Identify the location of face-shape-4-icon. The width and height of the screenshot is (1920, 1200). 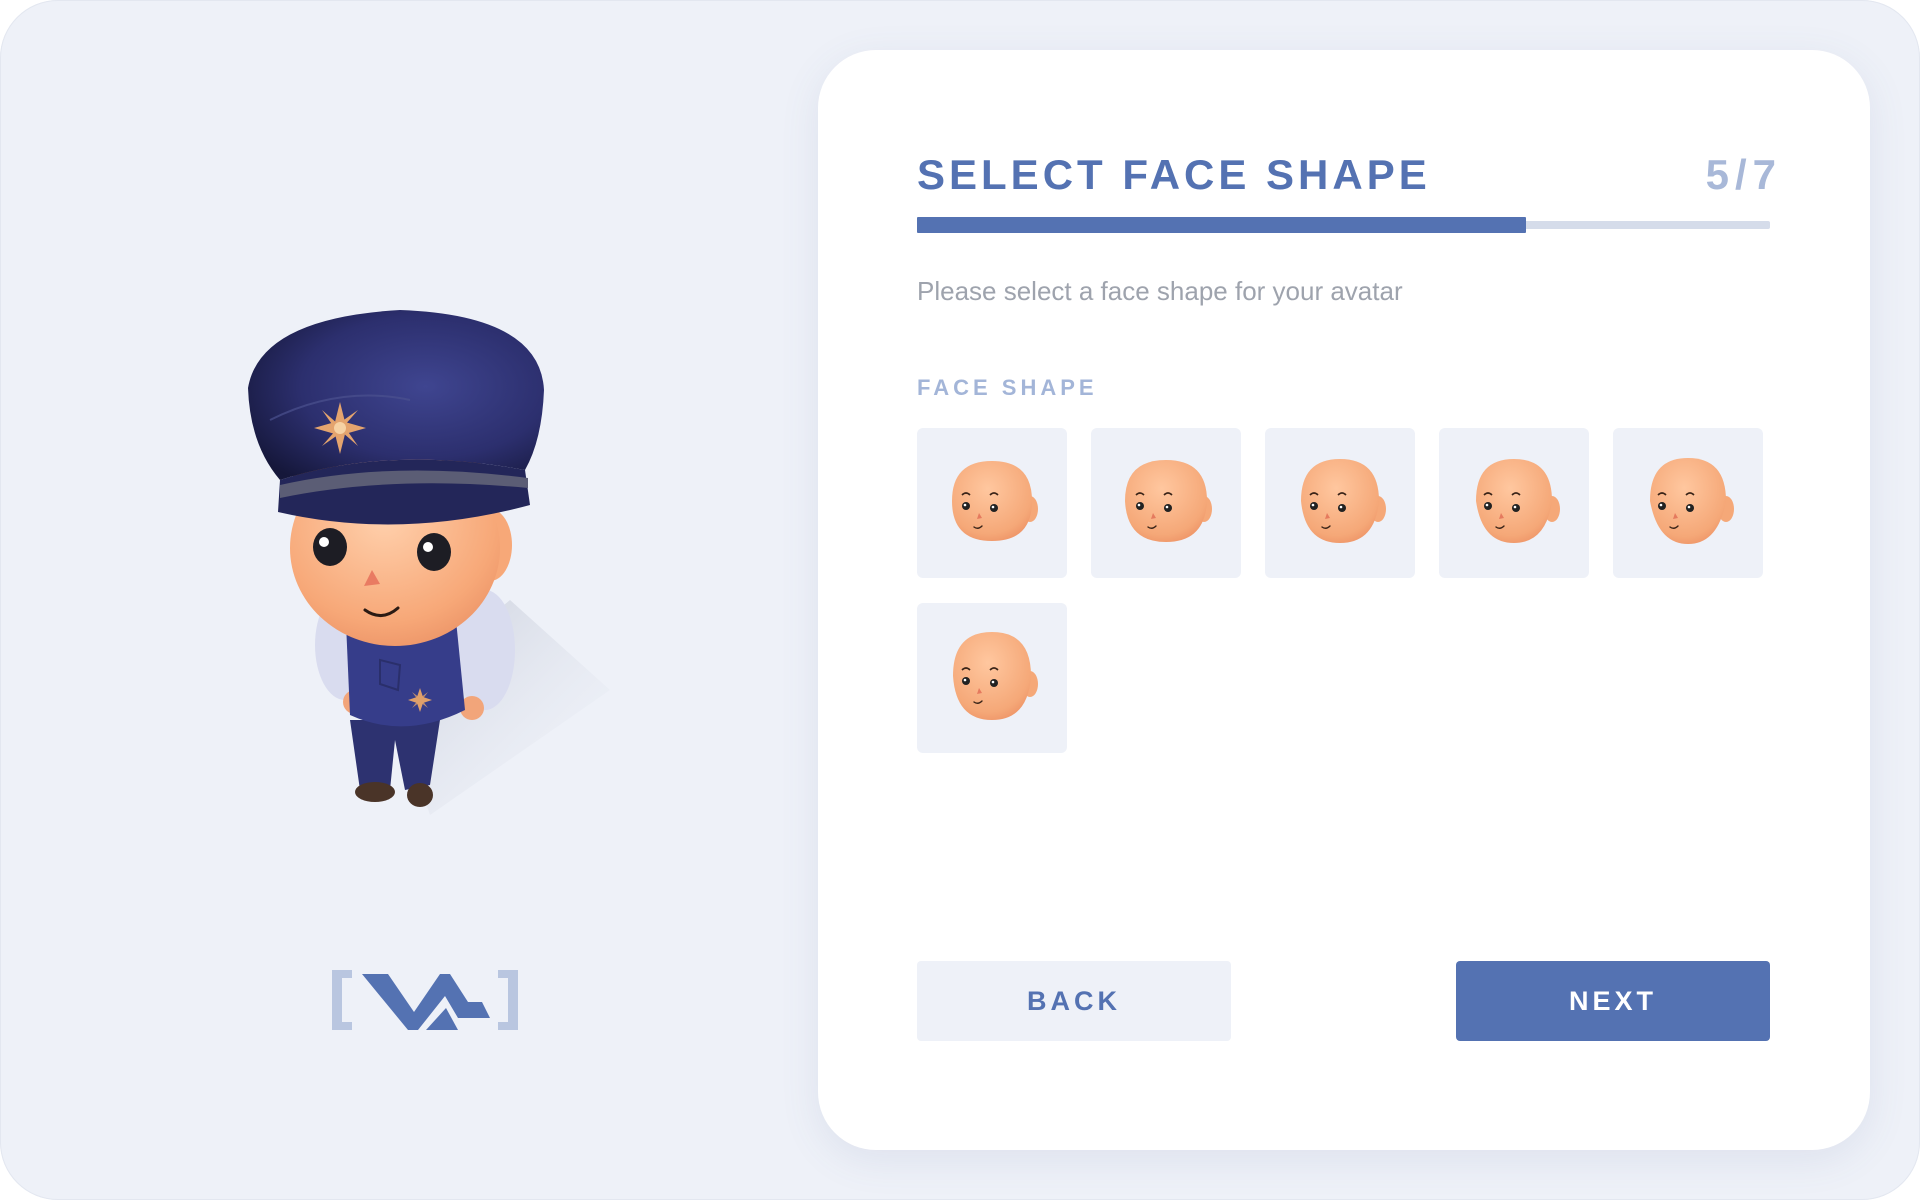
(1518, 501).